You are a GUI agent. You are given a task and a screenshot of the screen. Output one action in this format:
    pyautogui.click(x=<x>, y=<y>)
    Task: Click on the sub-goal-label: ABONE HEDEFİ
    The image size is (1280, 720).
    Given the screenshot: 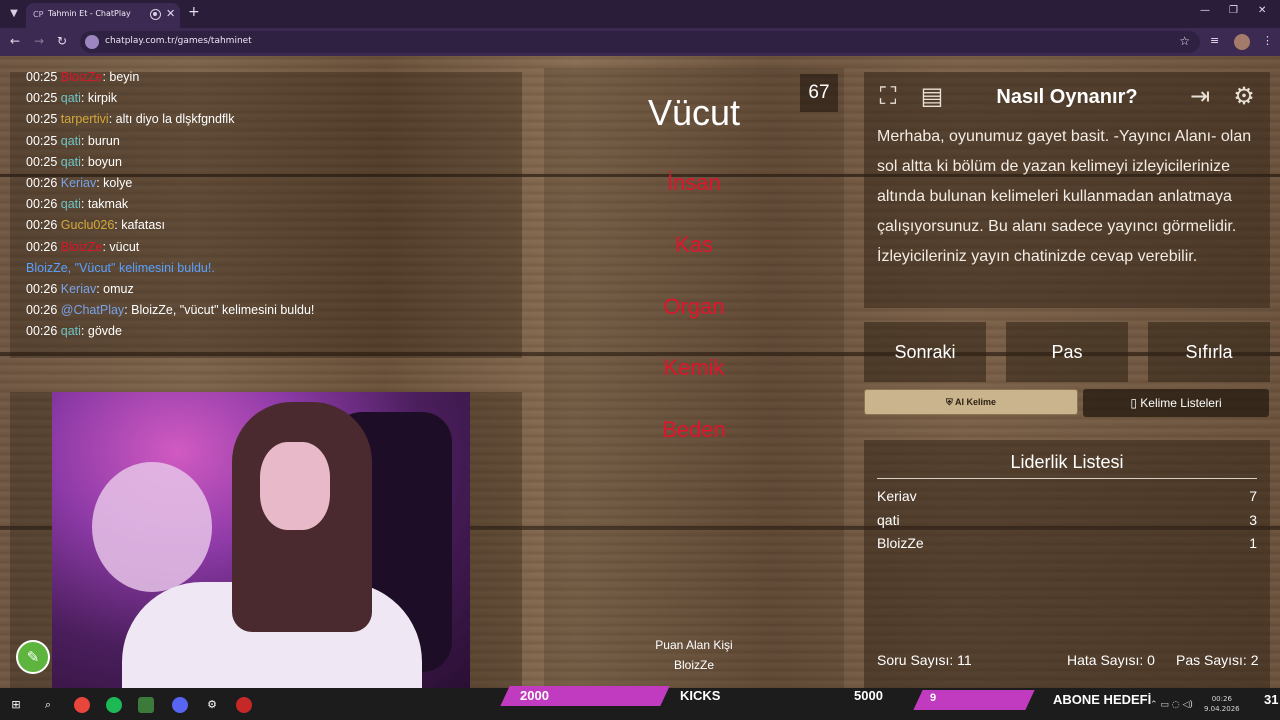 What is the action you would take?
    pyautogui.click(x=1102, y=699)
    